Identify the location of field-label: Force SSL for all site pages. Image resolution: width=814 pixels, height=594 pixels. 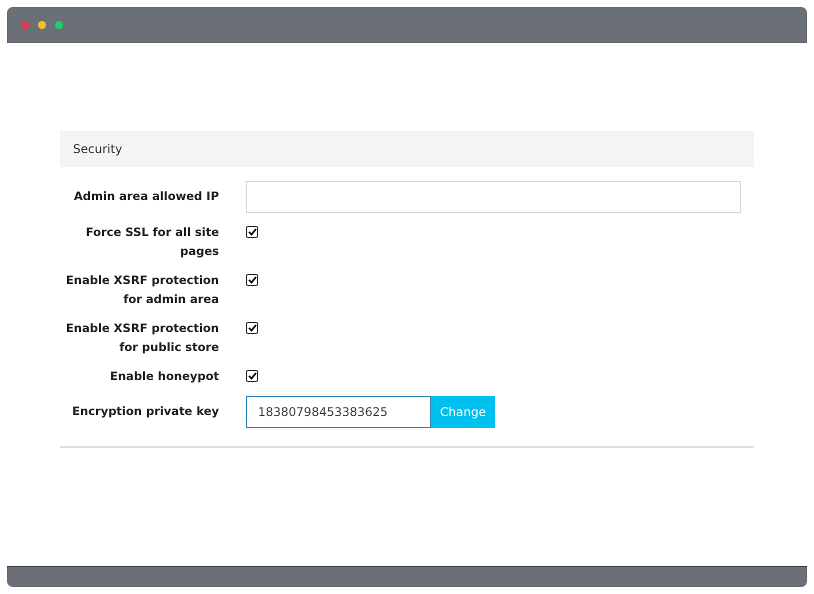
(151, 242).